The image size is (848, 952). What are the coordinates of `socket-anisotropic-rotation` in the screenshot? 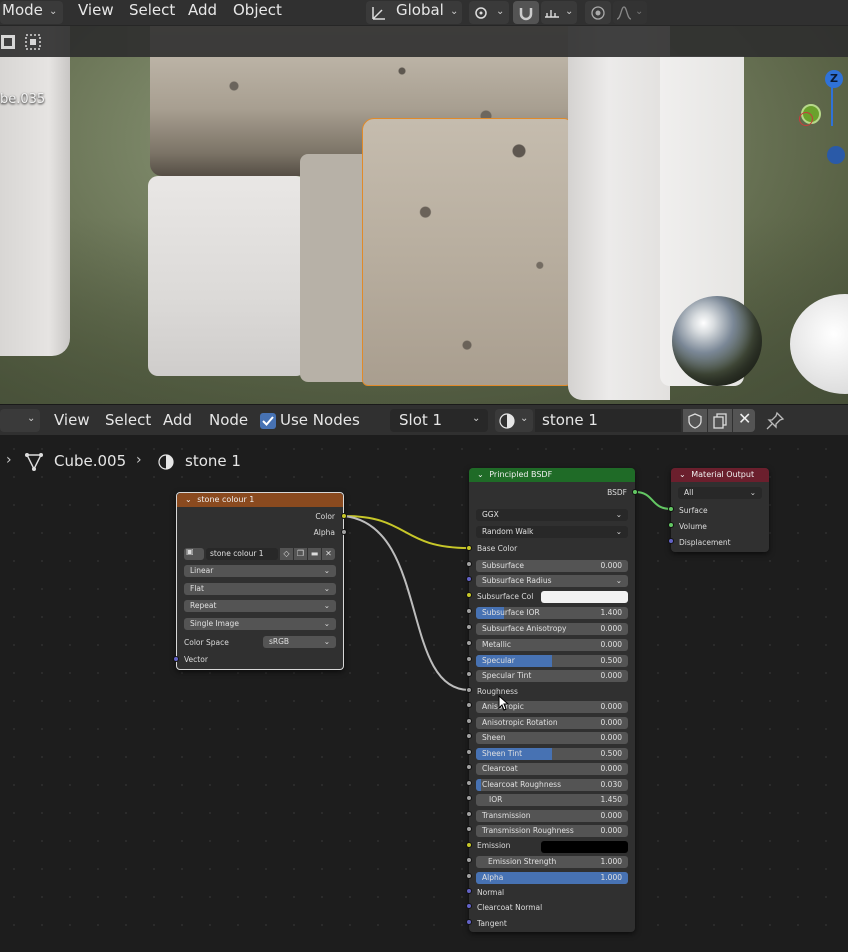 It's located at (469, 721).